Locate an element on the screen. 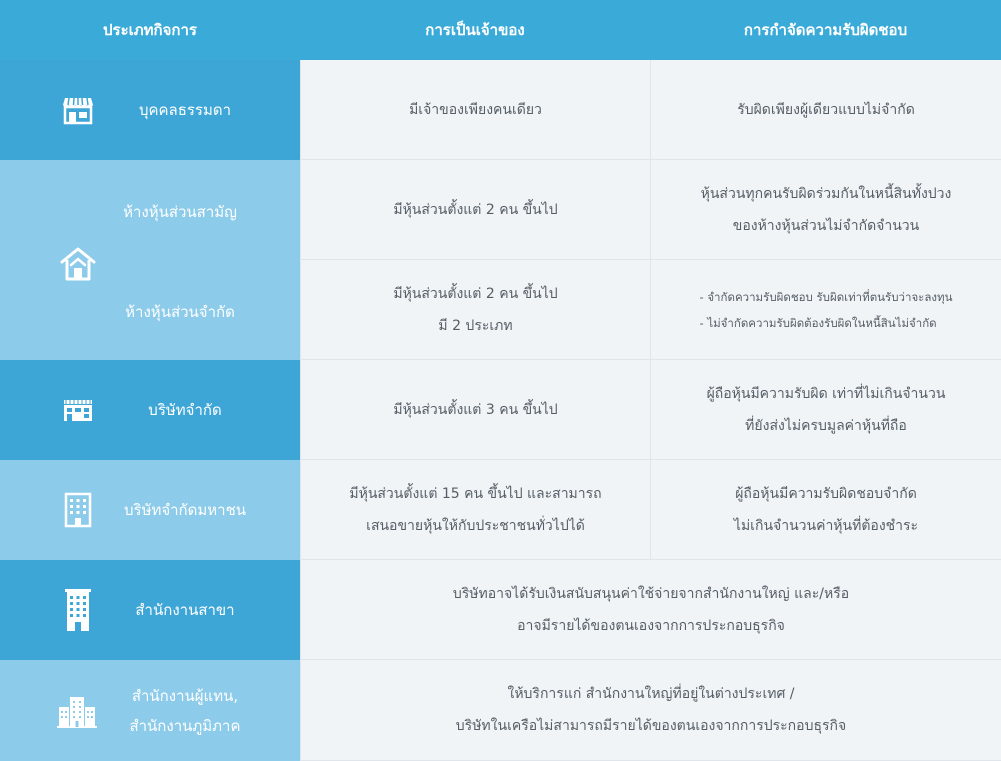 The width and height of the screenshot is (1001, 761). type-label: สำนักงานผู้แทน, สำนักงานภูมิภาค is located at coordinates (185, 711).